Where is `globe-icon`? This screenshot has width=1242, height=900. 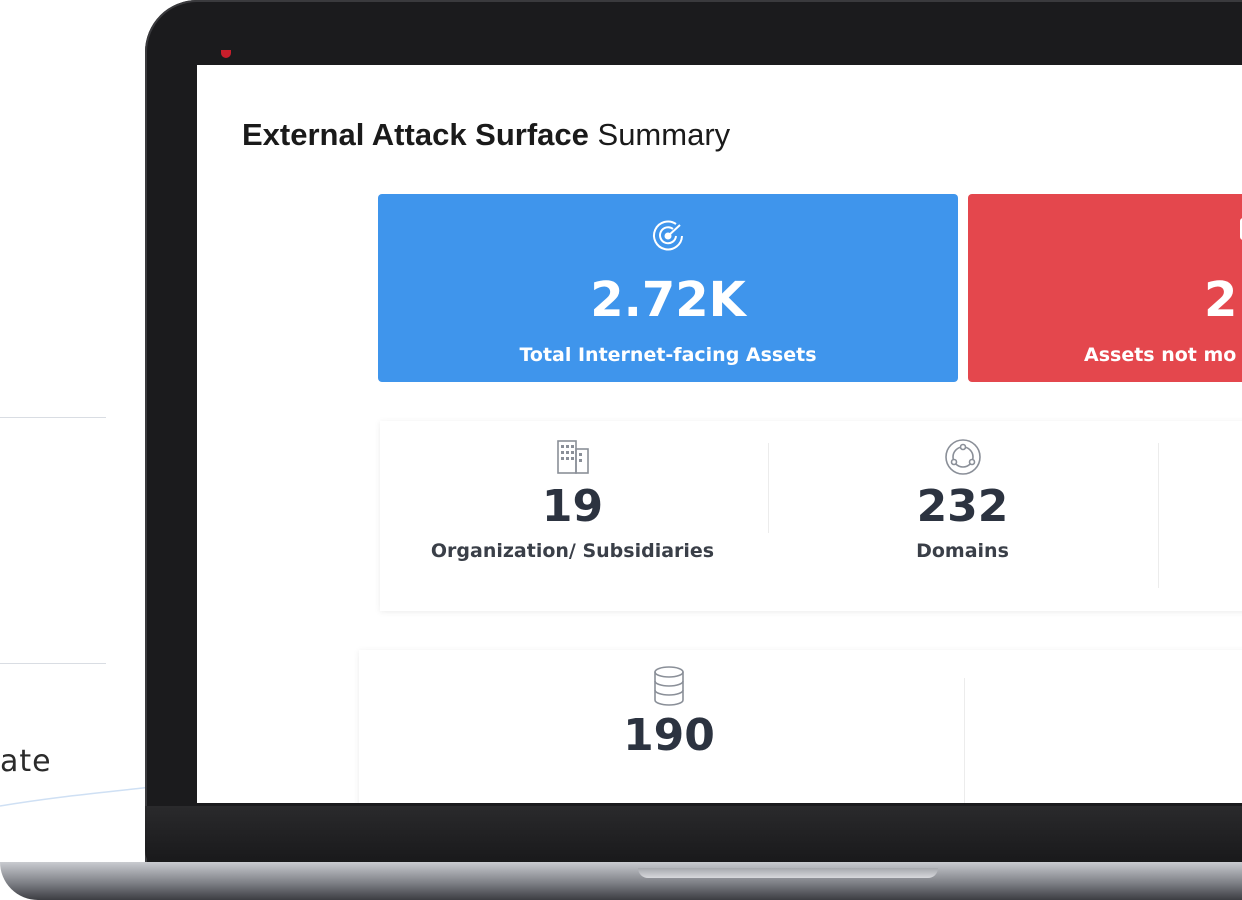 globe-icon is located at coordinates (962, 457).